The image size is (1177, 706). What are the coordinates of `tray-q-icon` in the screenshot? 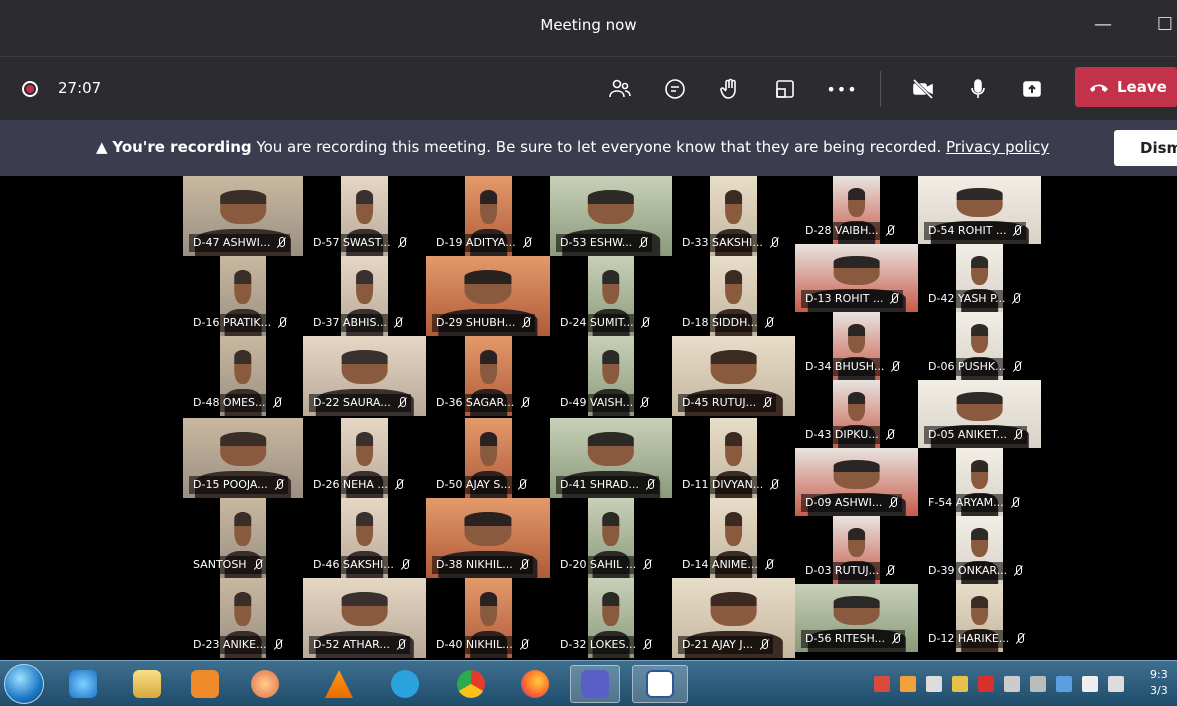 It's located at (986, 684).